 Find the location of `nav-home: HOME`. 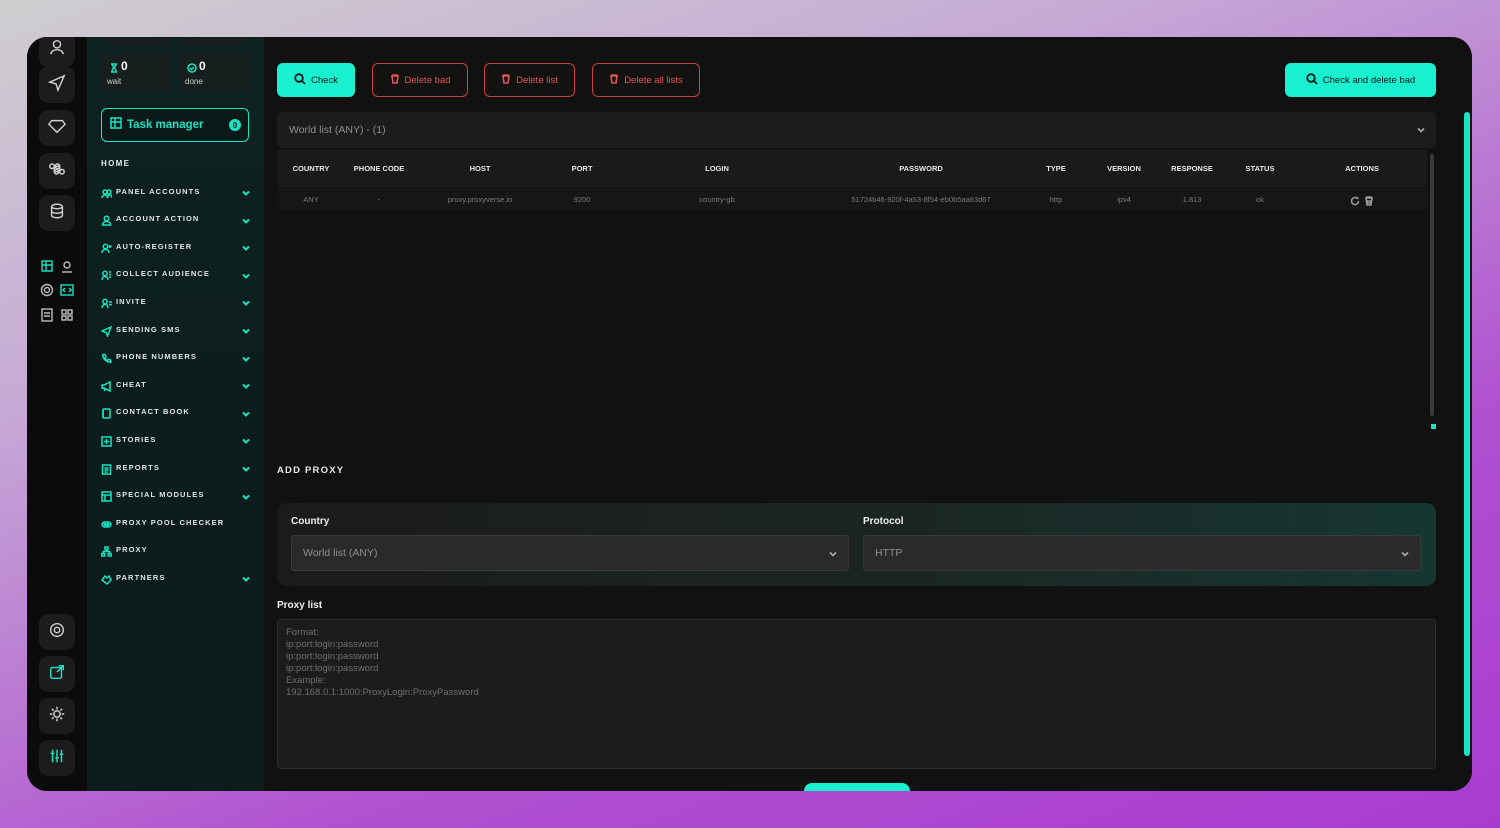

nav-home: HOME is located at coordinates (115, 163).